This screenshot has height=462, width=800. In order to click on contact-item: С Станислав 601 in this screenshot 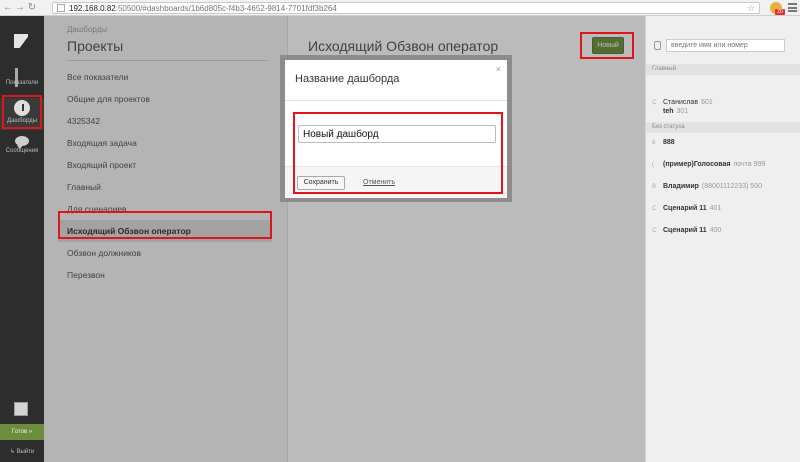, I will do `click(723, 103)`.